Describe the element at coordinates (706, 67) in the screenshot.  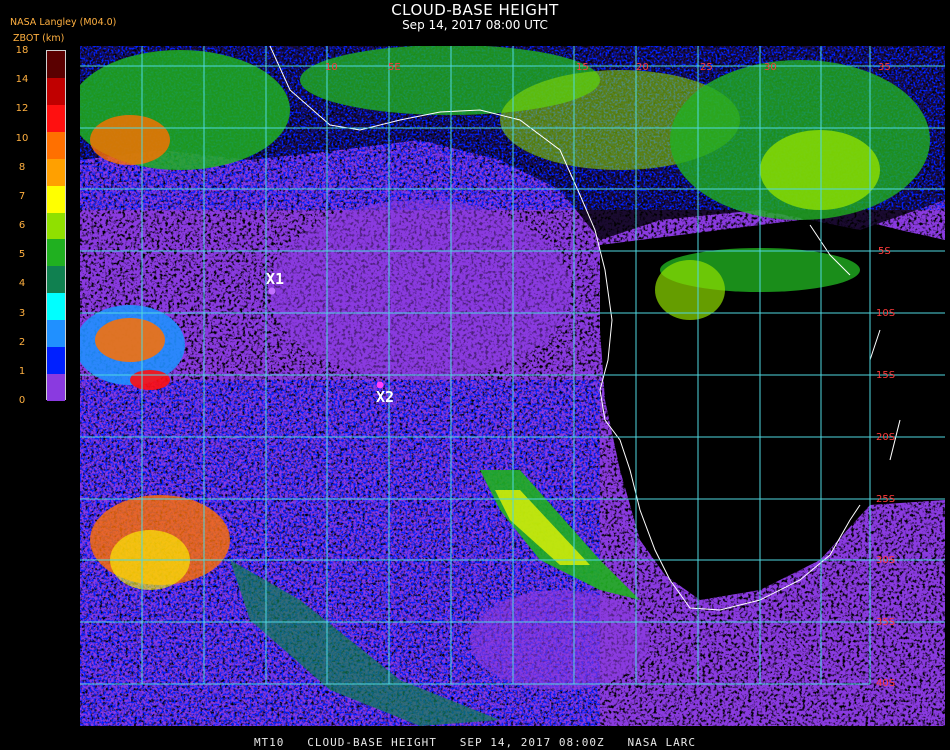
I see `lon-label: 25` at that location.